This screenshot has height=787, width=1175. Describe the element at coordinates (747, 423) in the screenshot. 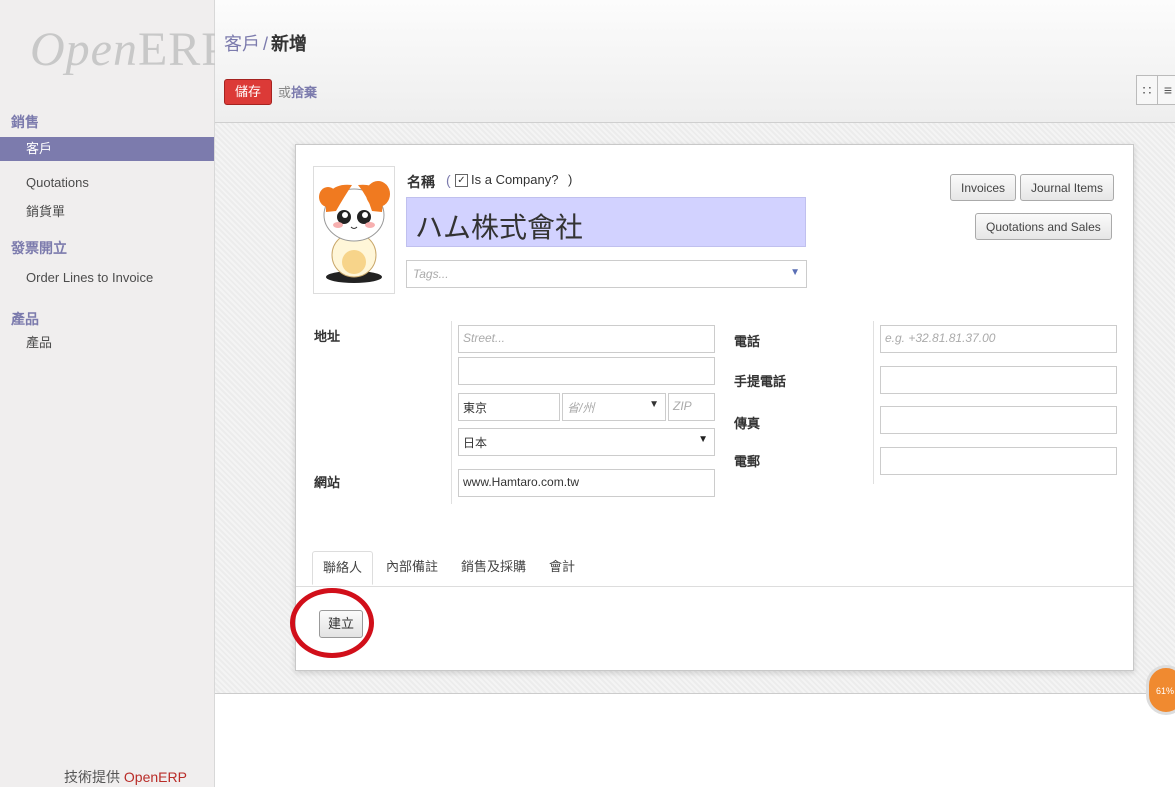

I see `fax-label: 傳真` at that location.